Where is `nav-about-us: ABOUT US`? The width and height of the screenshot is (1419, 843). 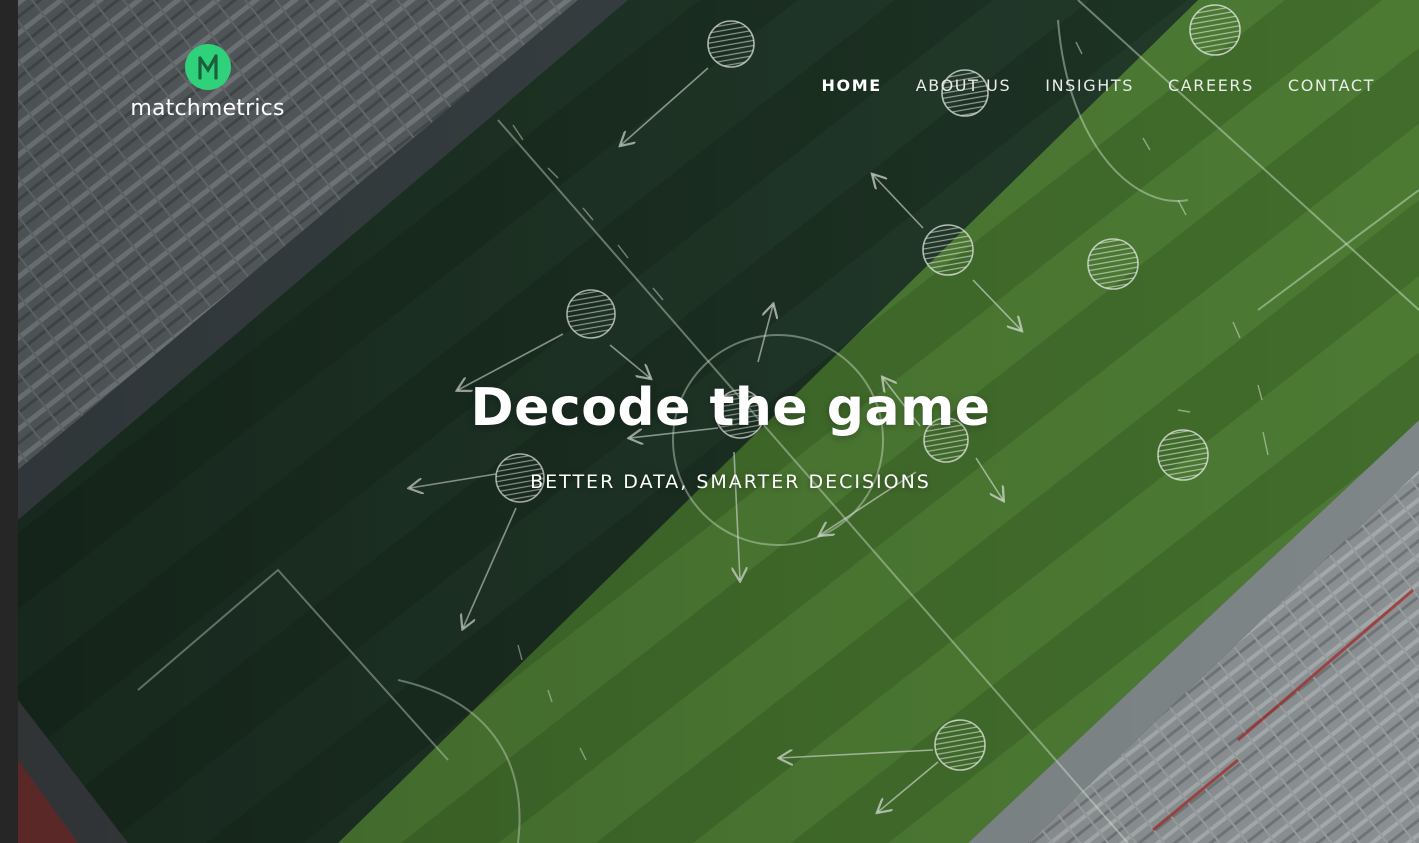 nav-about-us: ABOUT US is located at coordinates (963, 85).